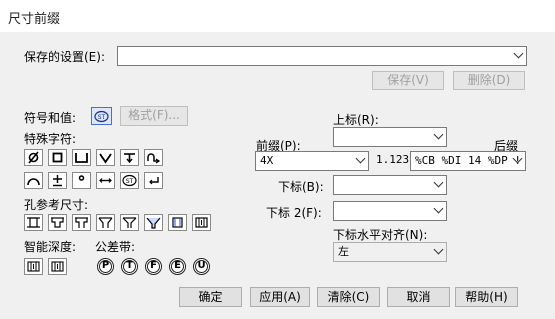 This screenshot has height=319, width=555. Describe the element at coordinates (348, 297) in the screenshot. I see `clear-button: 清除(C)` at that location.